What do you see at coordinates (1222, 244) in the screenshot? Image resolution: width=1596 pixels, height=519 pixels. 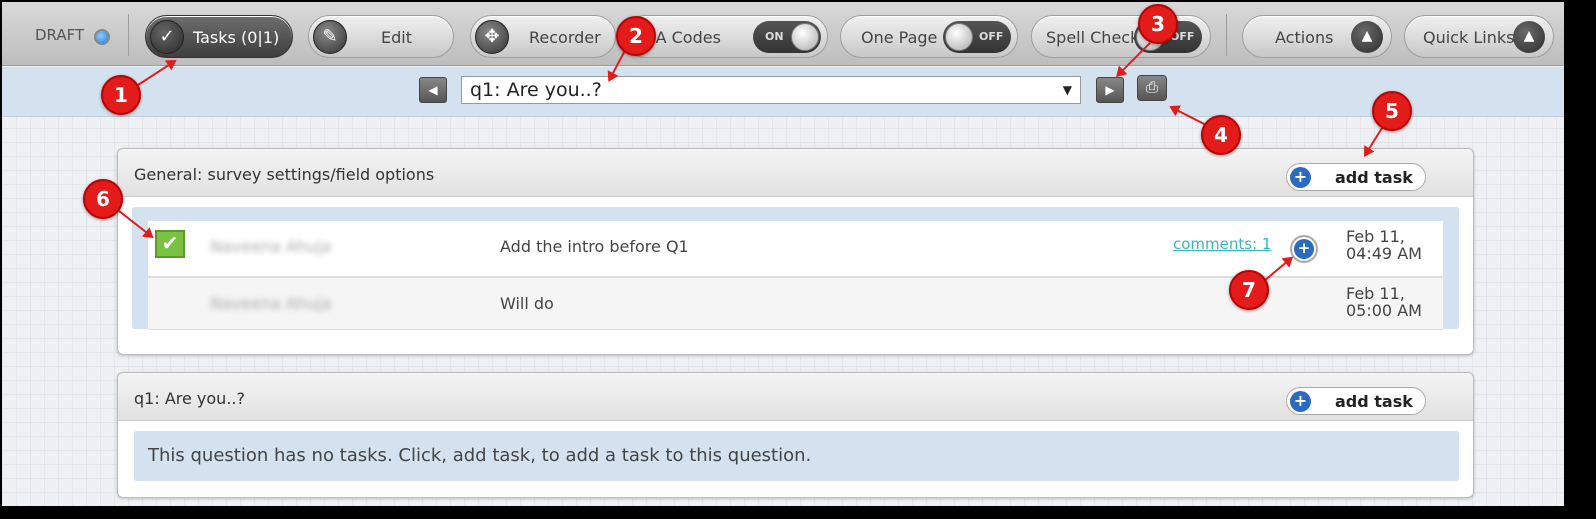 I see `comments-link: comments: 1` at bounding box center [1222, 244].